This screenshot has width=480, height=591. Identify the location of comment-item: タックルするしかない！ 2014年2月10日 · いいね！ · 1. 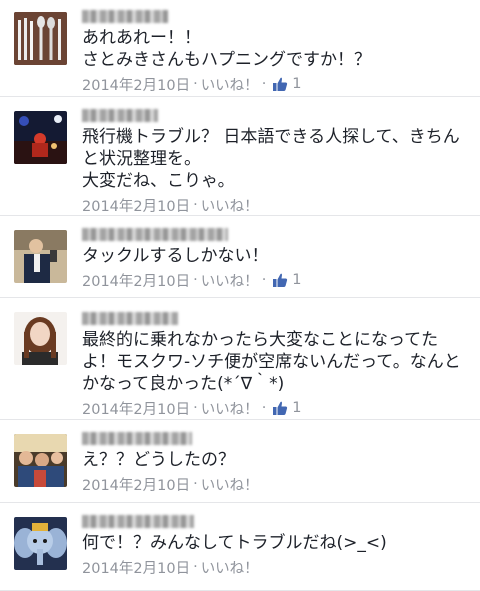
(240, 257).